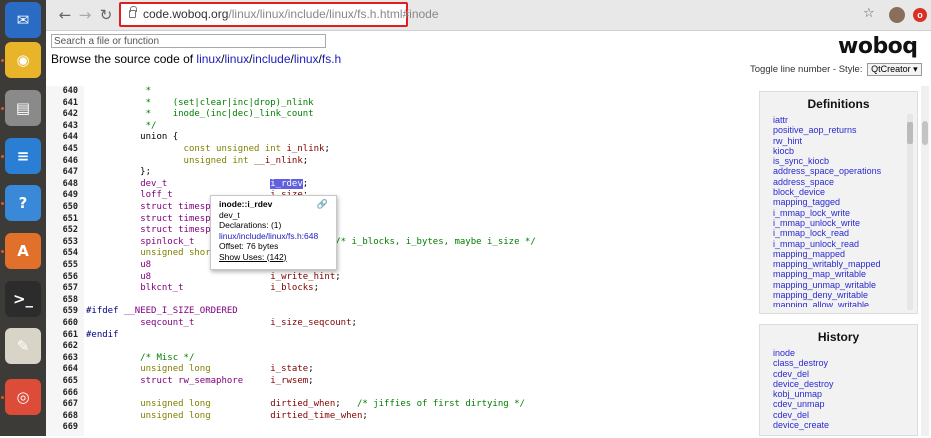 The image size is (931, 438). I want to click on code-token: loff_t, so click(156, 195).